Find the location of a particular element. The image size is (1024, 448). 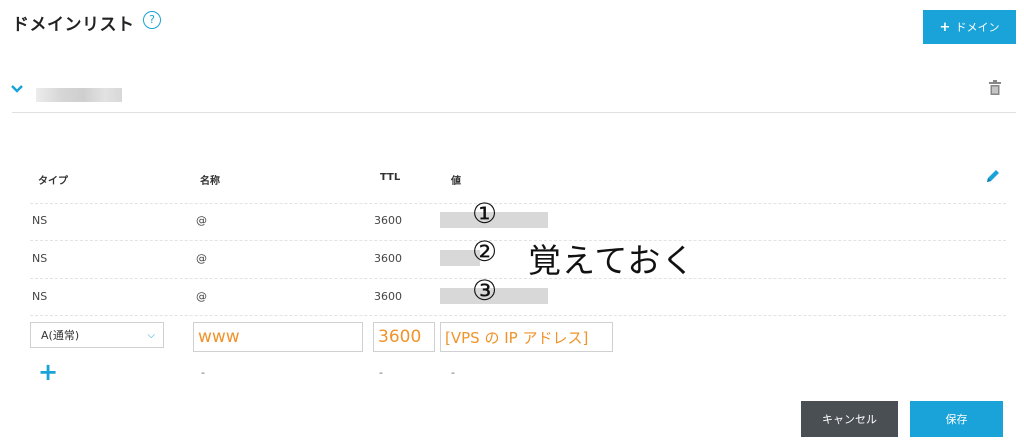

domain-name-redacted is located at coordinates (79, 95).